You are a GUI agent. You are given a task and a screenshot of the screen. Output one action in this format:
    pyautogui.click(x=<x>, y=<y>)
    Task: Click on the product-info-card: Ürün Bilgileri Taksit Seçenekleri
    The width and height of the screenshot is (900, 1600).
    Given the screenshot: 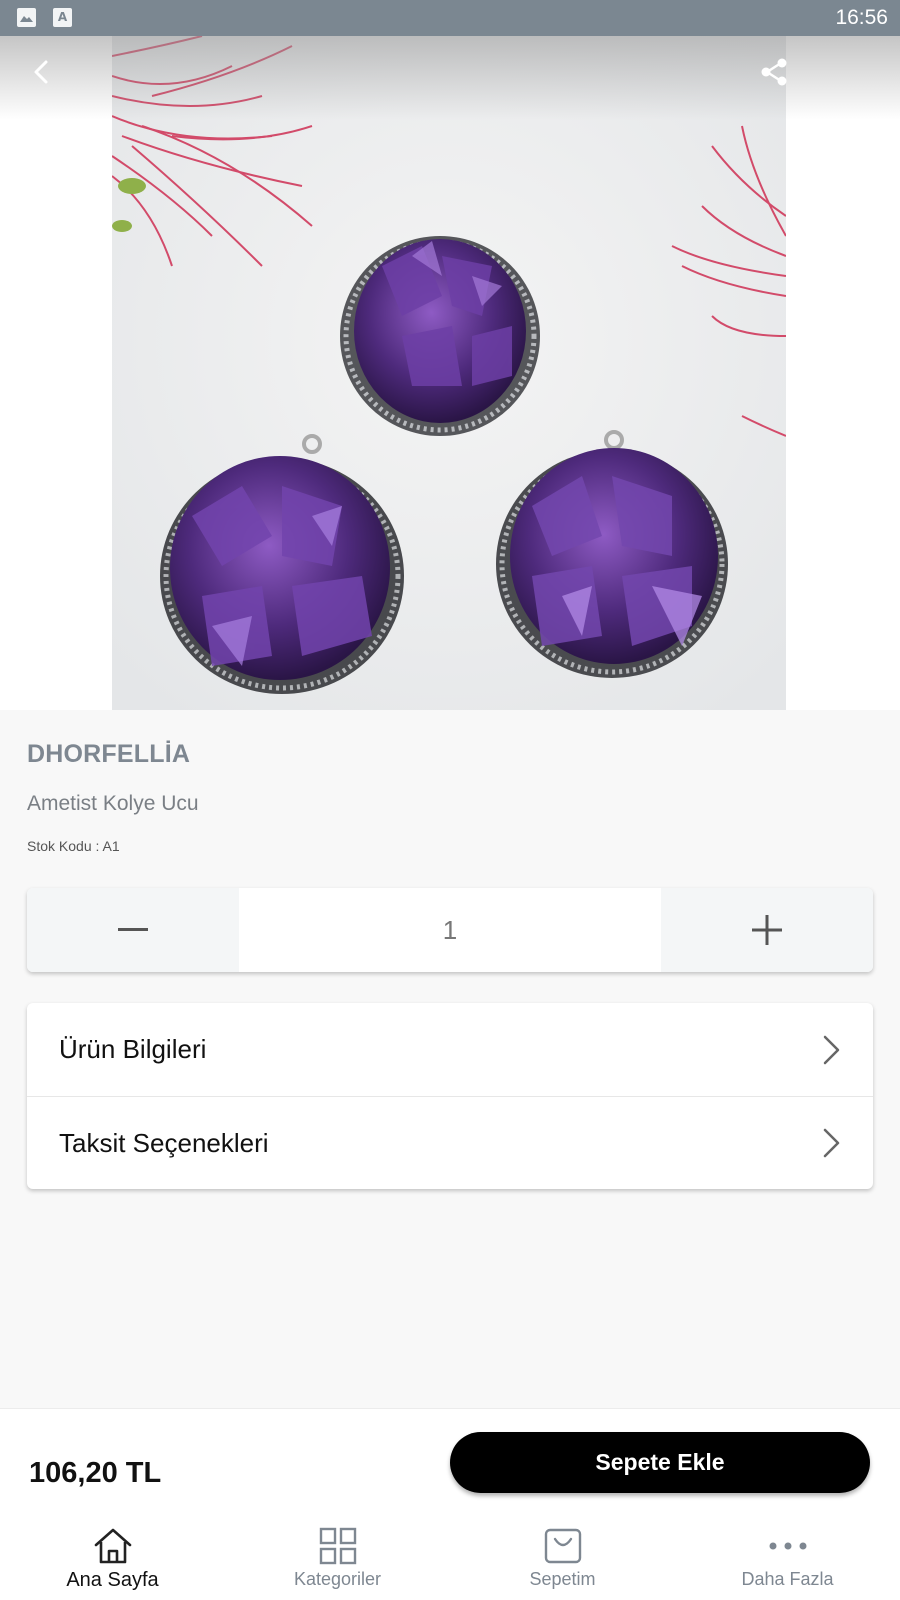 What is the action you would take?
    pyautogui.click(x=450, y=1096)
    